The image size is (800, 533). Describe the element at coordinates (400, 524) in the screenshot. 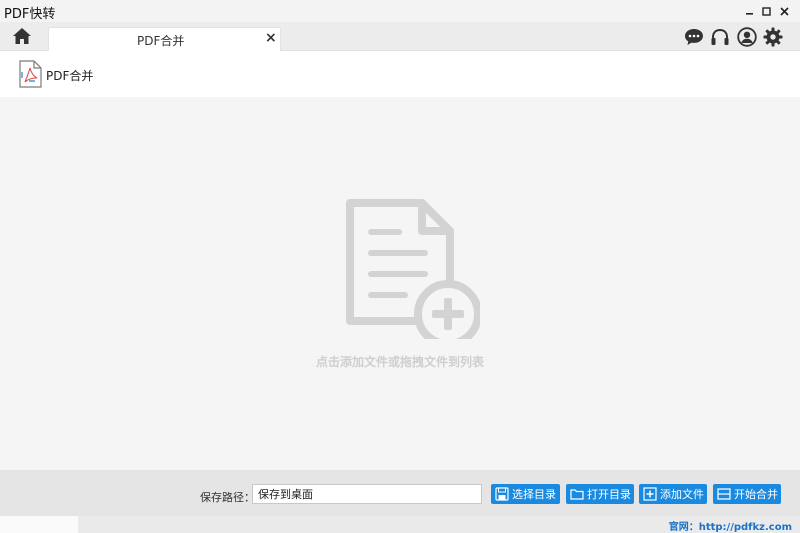

I see `status-bar: 官网：http://pdfkz.com` at that location.